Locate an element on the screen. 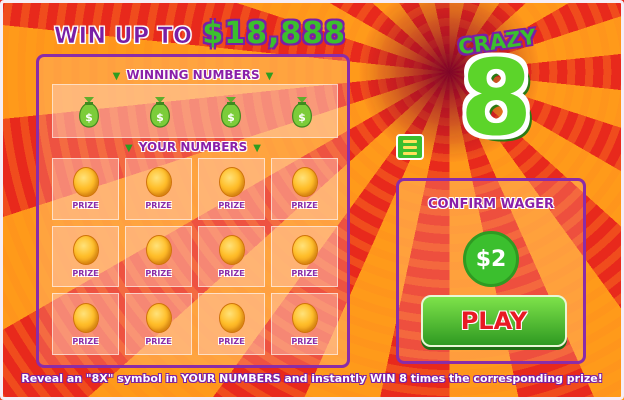 The height and width of the screenshot is (400, 624). winning-numbers-row: $ $ $ $ is located at coordinates (195, 111).